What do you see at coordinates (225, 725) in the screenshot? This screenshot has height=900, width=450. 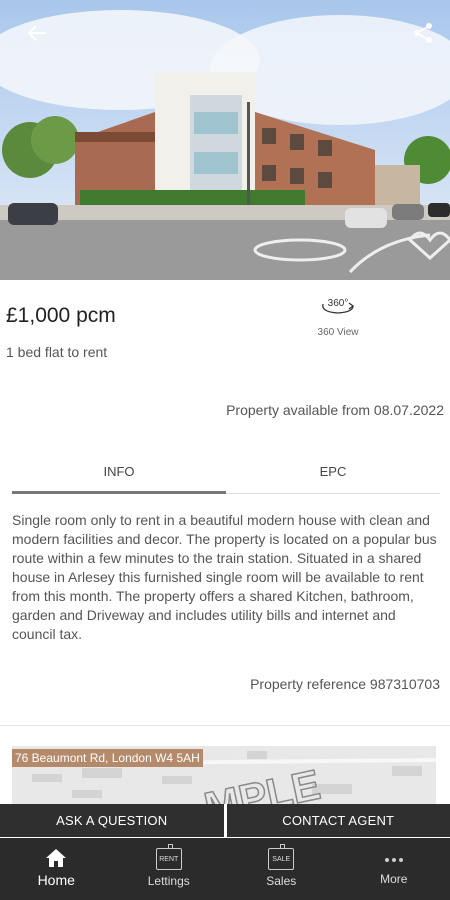 I see `section-divider` at bounding box center [225, 725].